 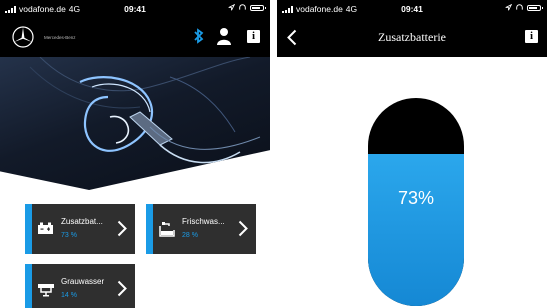 I want to click on tile-frischwasser: Frischwas... 28 %, so click(x=201, y=229).